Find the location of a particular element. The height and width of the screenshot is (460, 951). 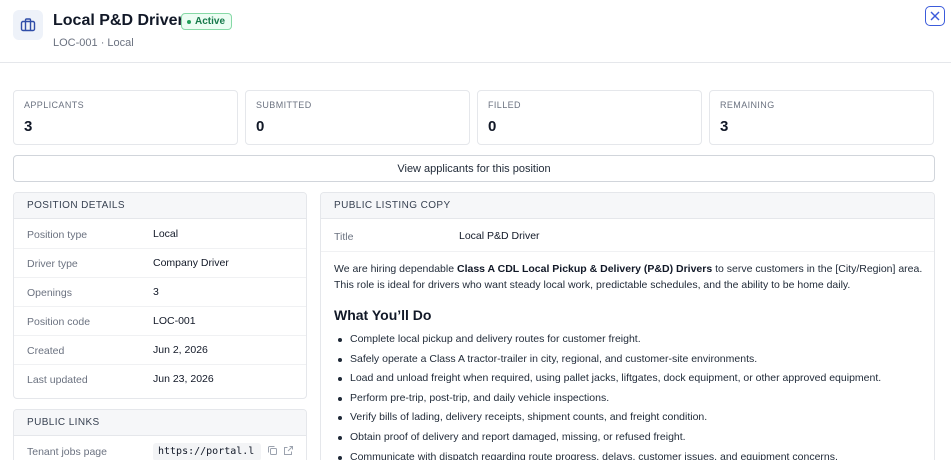

detail-value: Local is located at coordinates (166, 234).